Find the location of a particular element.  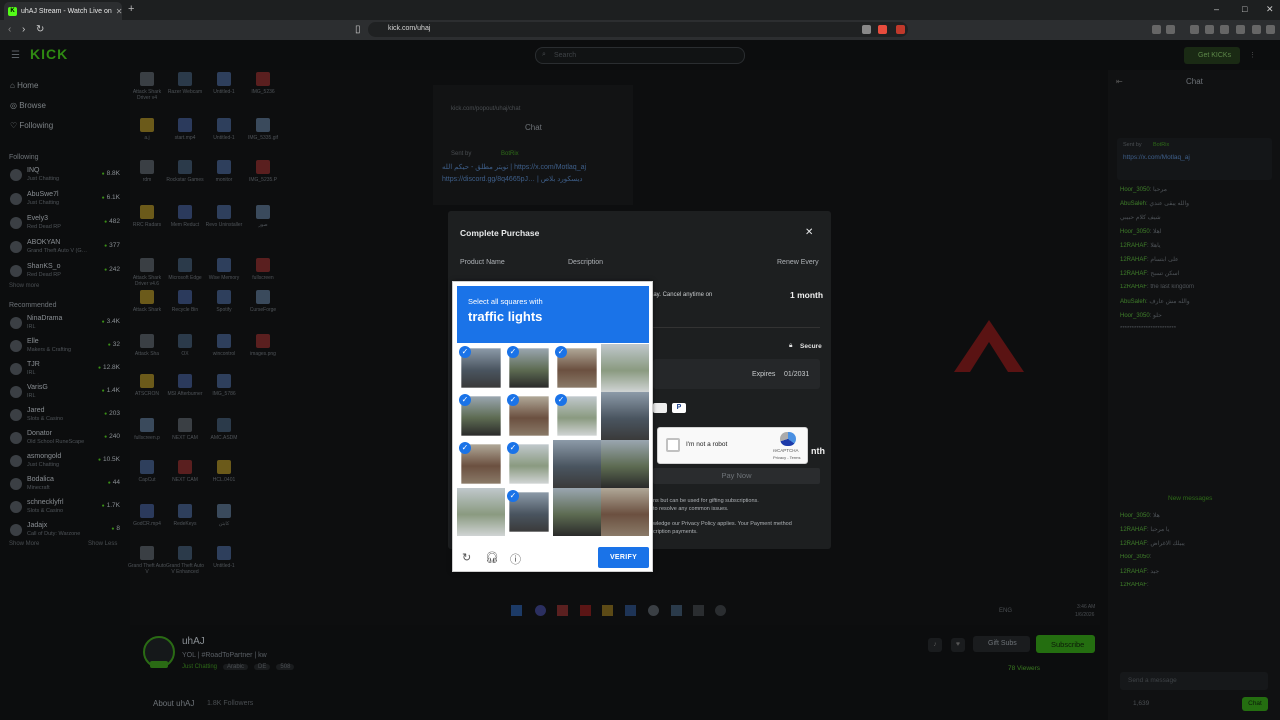

subscribe-button: Subscribe is located at coordinates (1065, 644).